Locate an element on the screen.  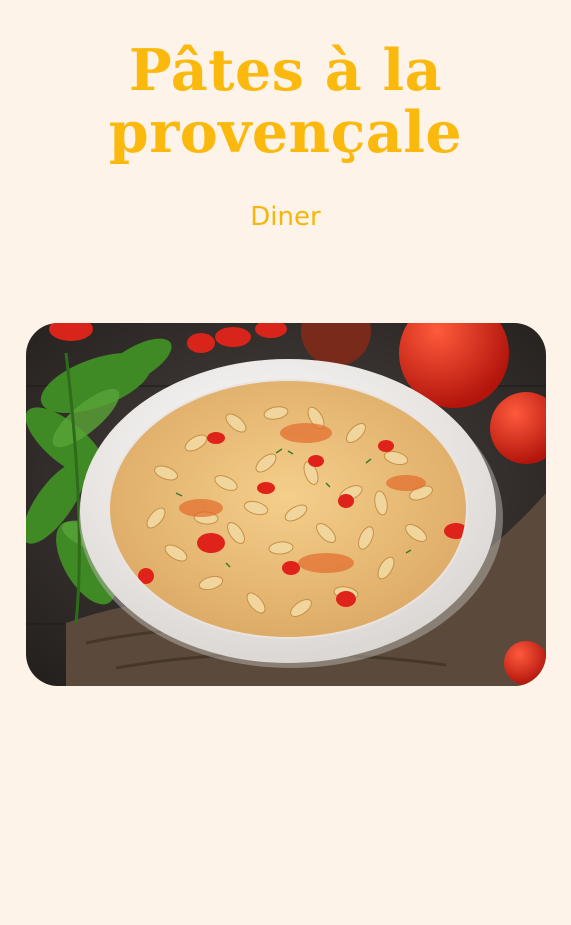
recipe-title: Pâtes à la provençale is located at coordinates (285, 101).